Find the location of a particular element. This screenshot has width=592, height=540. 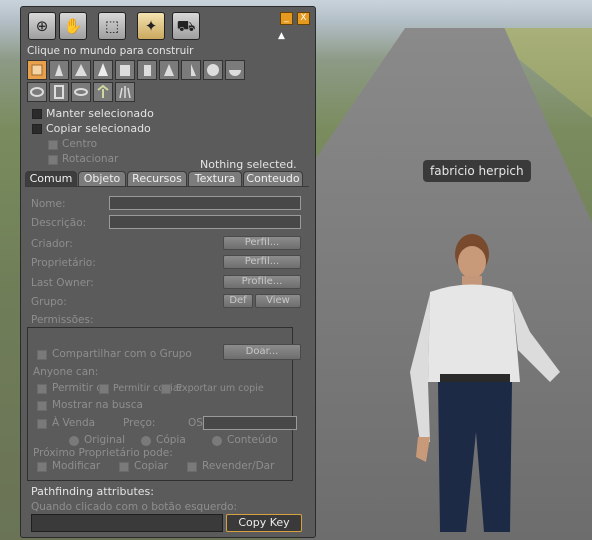

last-owner-label: Last Owner: is located at coordinates (62, 283).